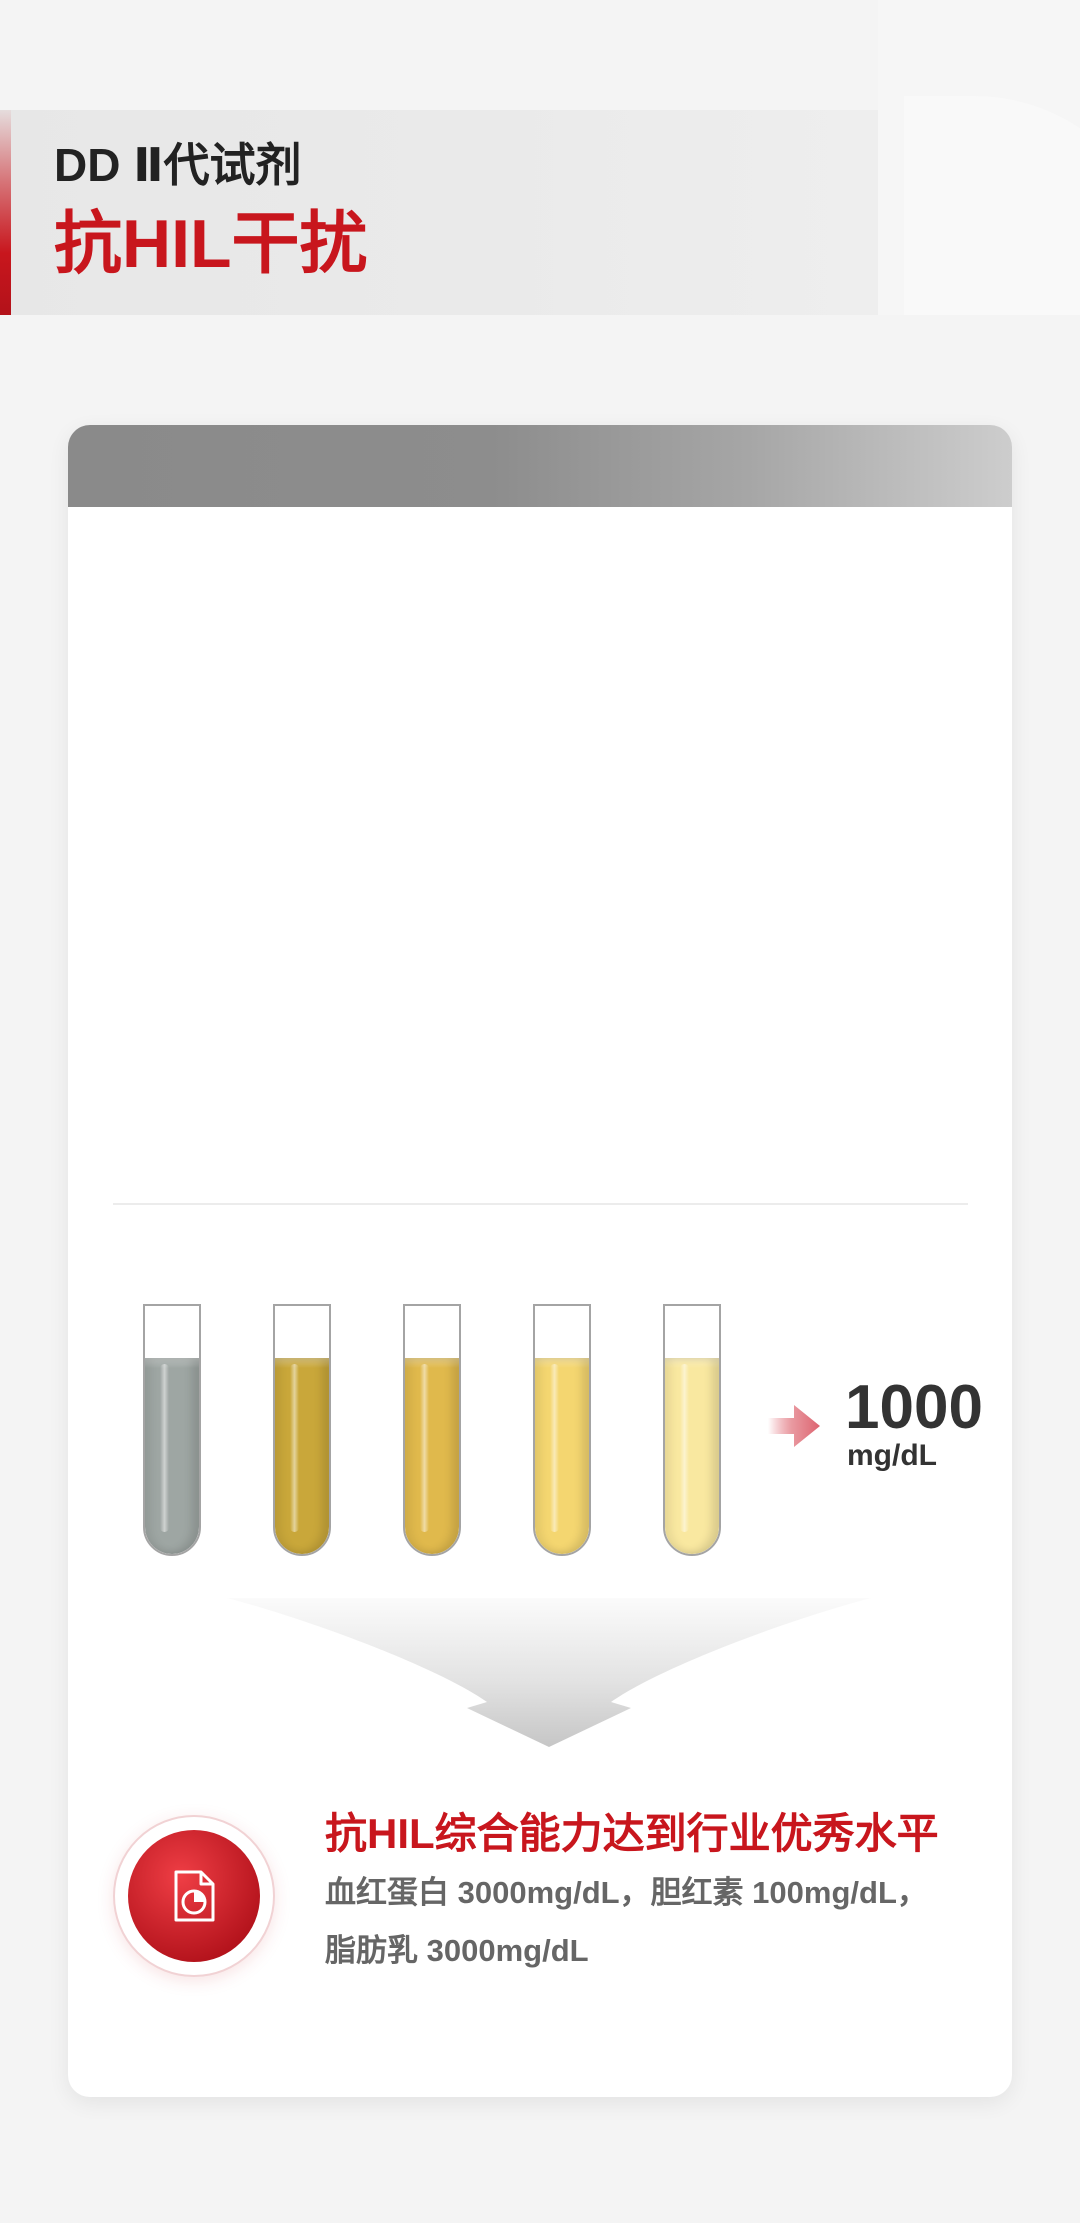 The width and height of the screenshot is (1080, 2223). What do you see at coordinates (540, 1204) in the screenshot?
I see `card-divider` at bounding box center [540, 1204].